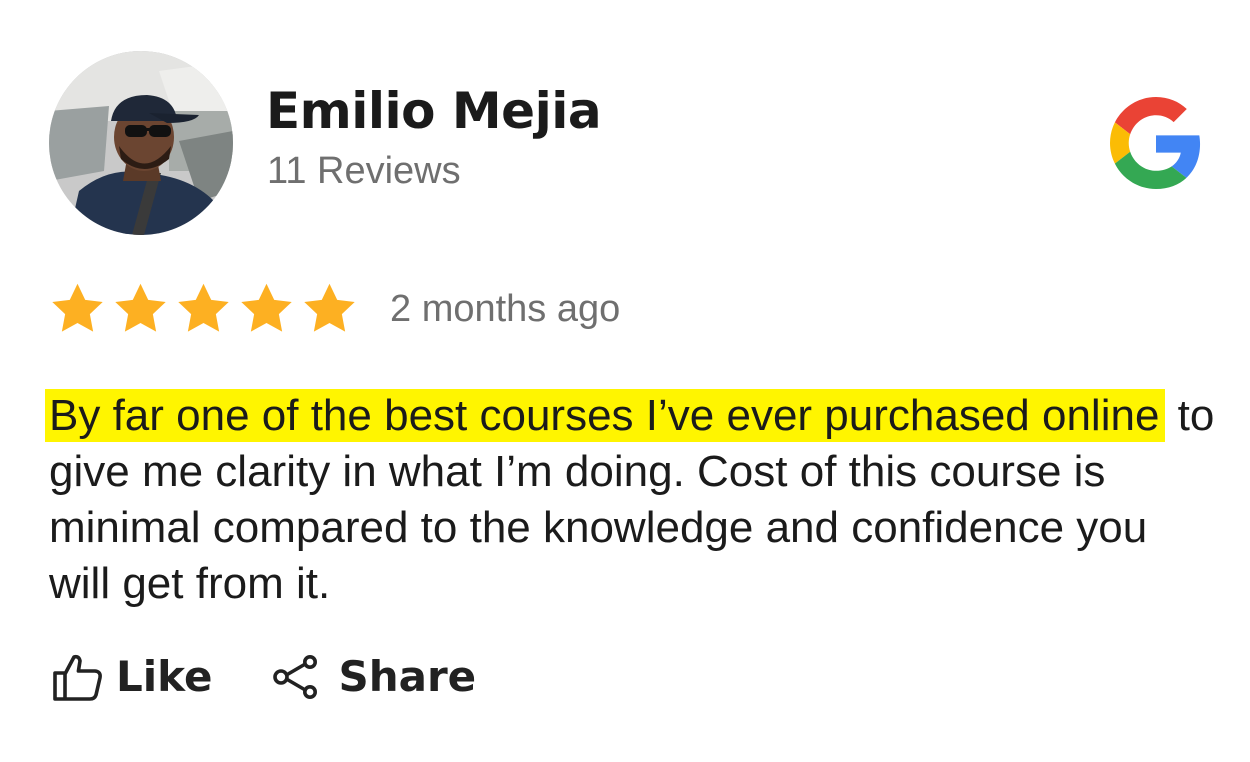 The width and height of the screenshot is (1250, 762). Describe the element at coordinates (407, 676) in the screenshot. I see `share-label: Share` at that location.